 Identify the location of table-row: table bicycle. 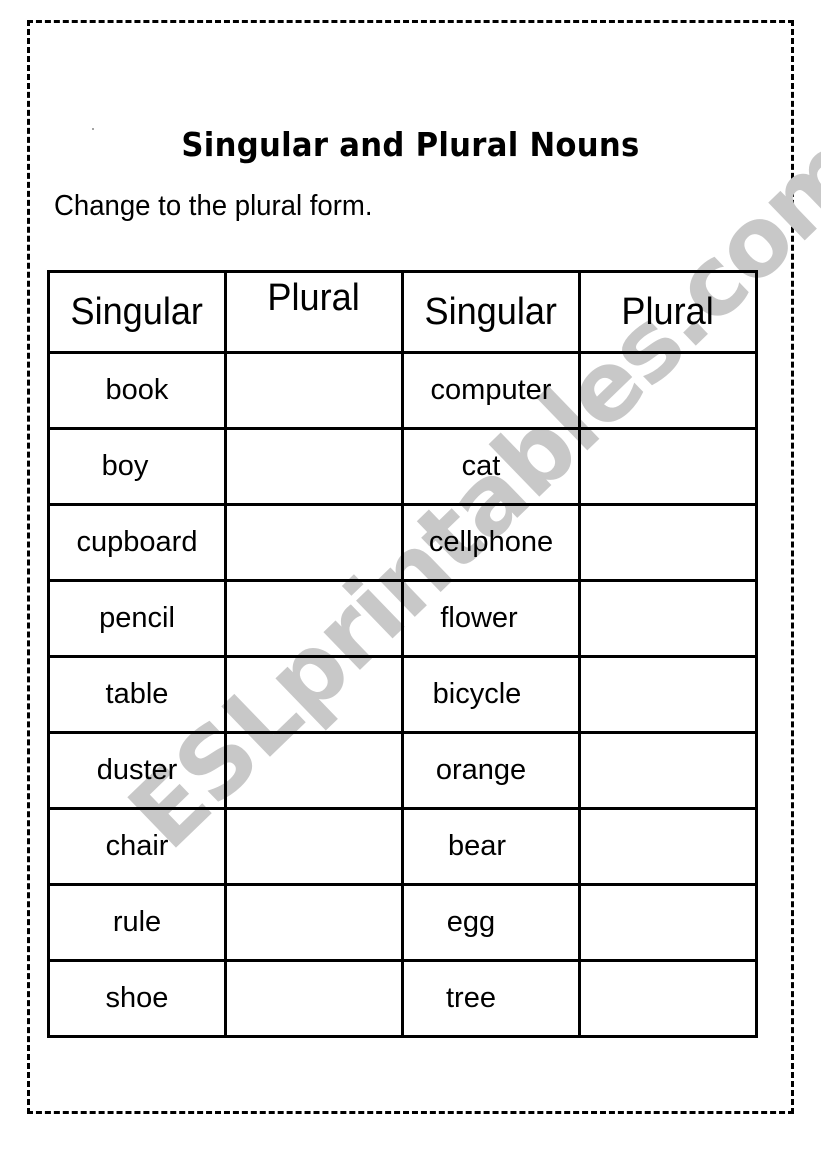
(402, 694).